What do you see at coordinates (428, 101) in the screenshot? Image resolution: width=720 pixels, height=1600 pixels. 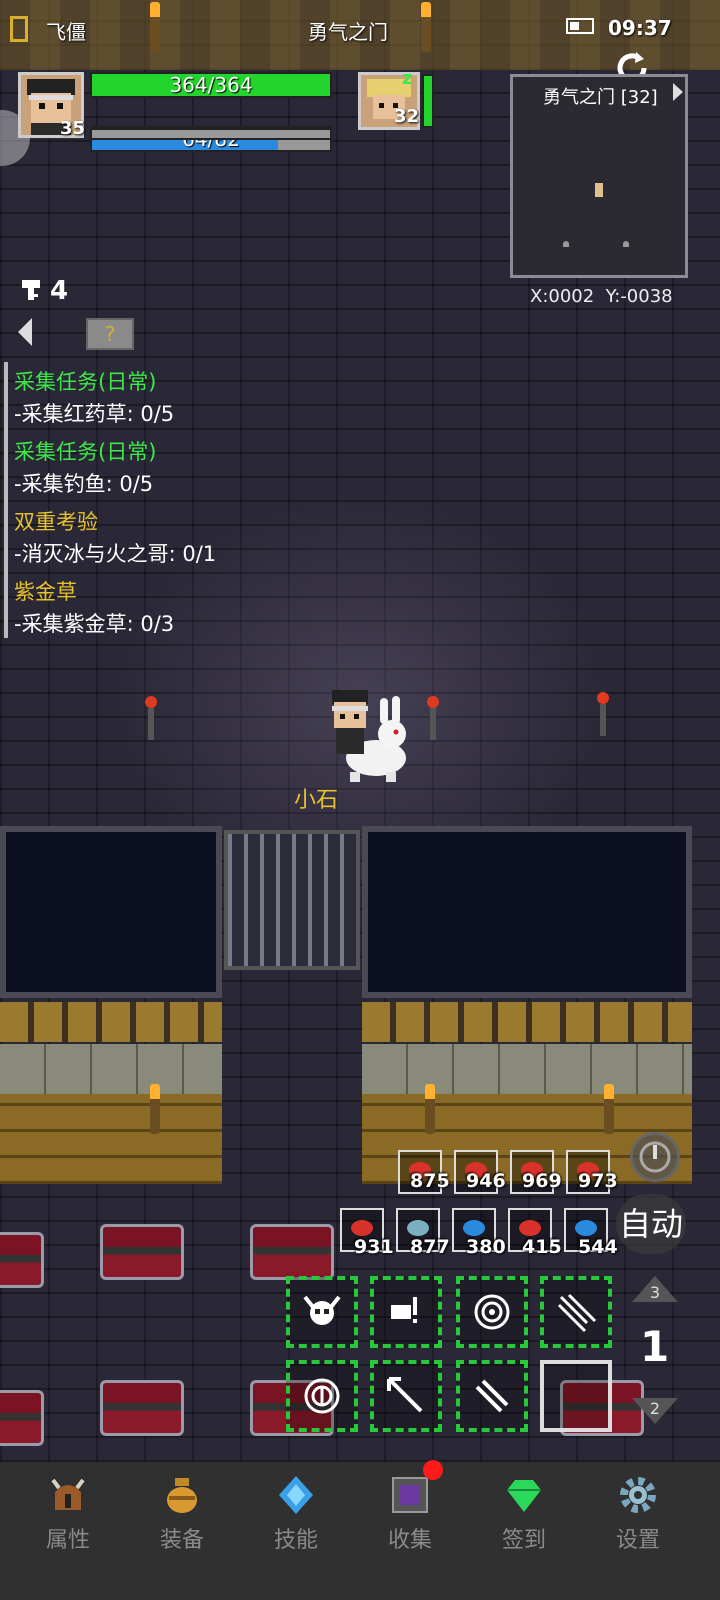 I see `companion-hp-bar` at bounding box center [428, 101].